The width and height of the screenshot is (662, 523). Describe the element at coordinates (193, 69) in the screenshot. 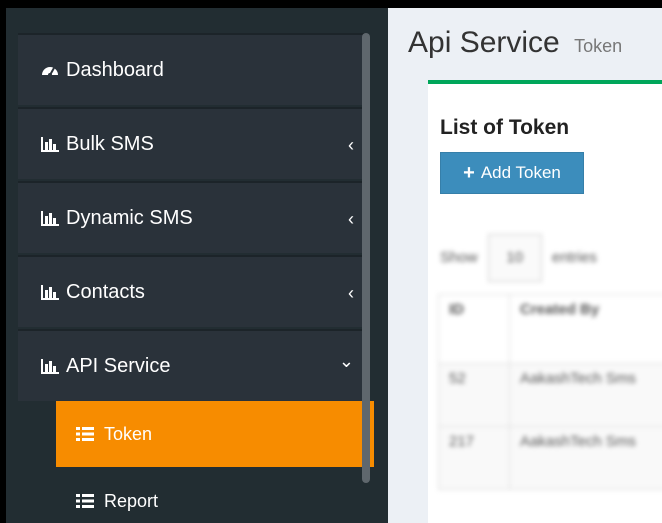

I see `sidebar-item-dashboard: Dashboard` at that location.